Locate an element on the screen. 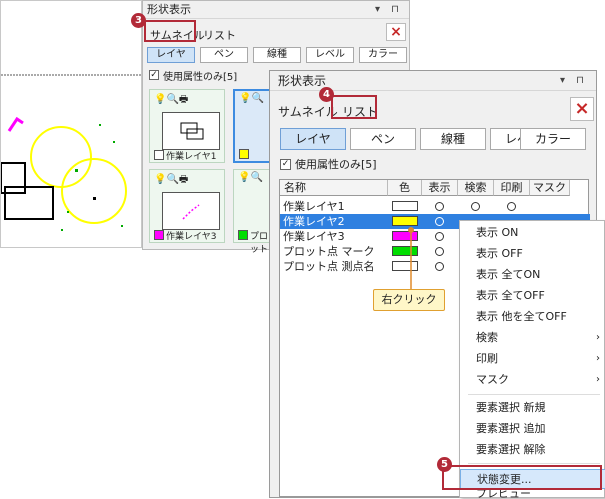 The image size is (605, 499). menu-item-select-add: 要素選択 追加 is located at coordinates (532, 429).